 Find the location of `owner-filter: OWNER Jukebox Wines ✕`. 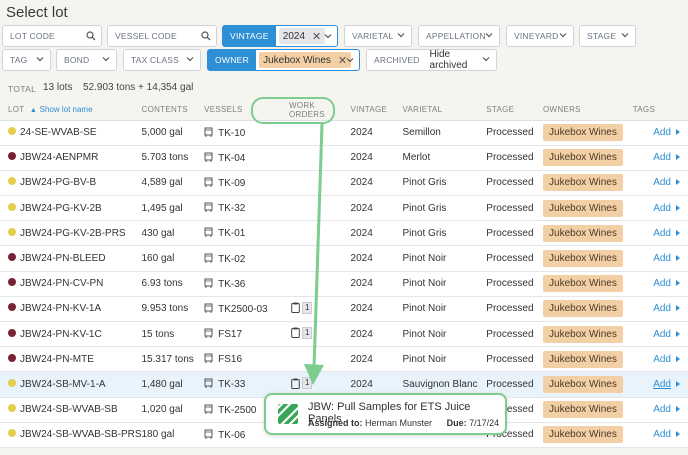

owner-filter: OWNER Jukebox Wines ✕ is located at coordinates (283, 60).